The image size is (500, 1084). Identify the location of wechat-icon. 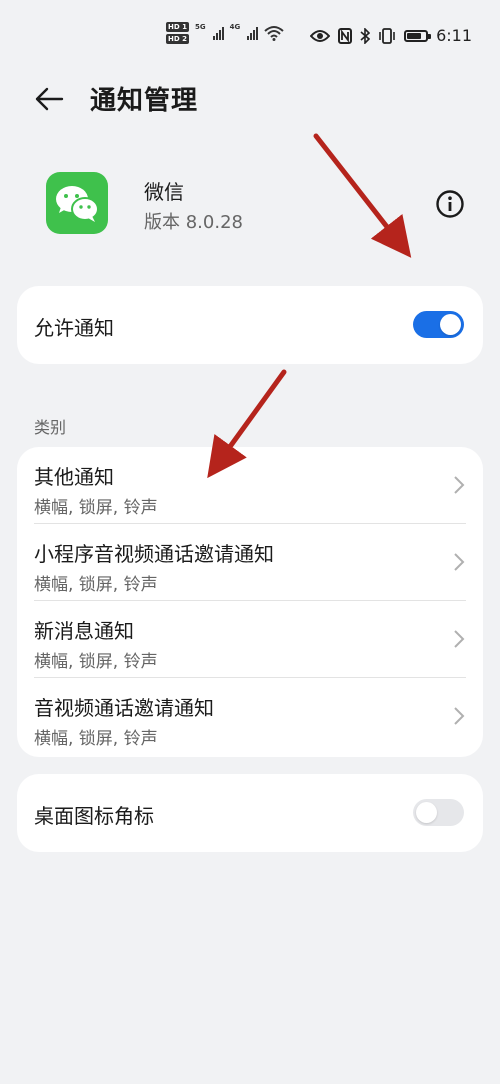
(77, 203).